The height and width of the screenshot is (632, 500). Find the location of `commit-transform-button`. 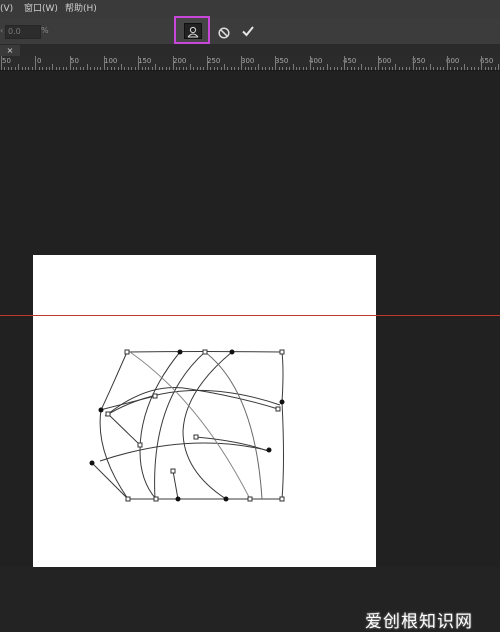

commit-transform-button is located at coordinates (248, 30).